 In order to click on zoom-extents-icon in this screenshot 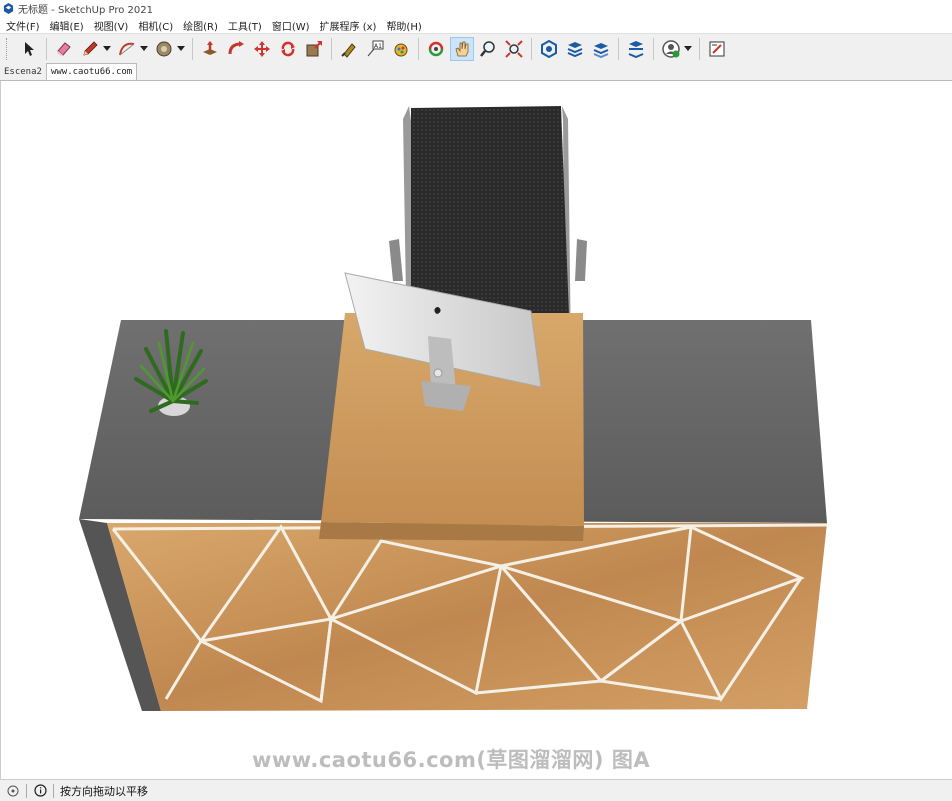, I will do `click(514, 49)`.